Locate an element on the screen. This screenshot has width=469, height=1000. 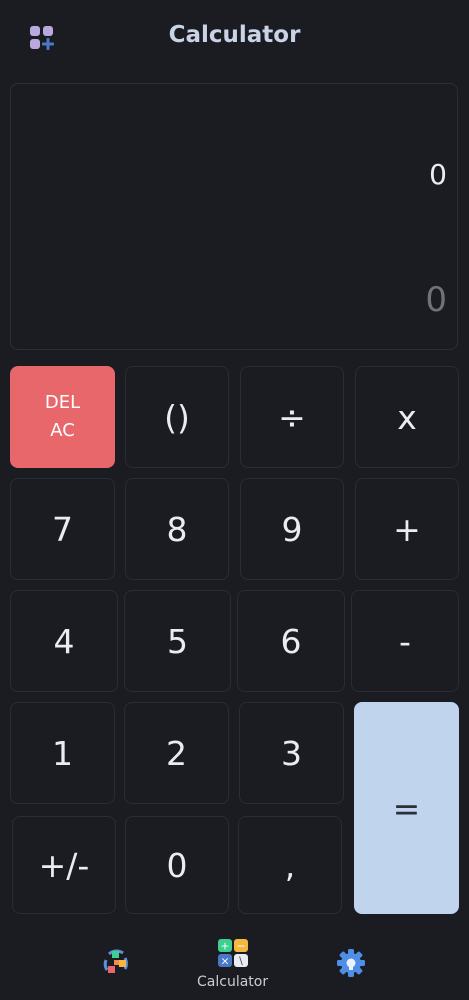
decimal-button: , is located at coordinates (290, 865).